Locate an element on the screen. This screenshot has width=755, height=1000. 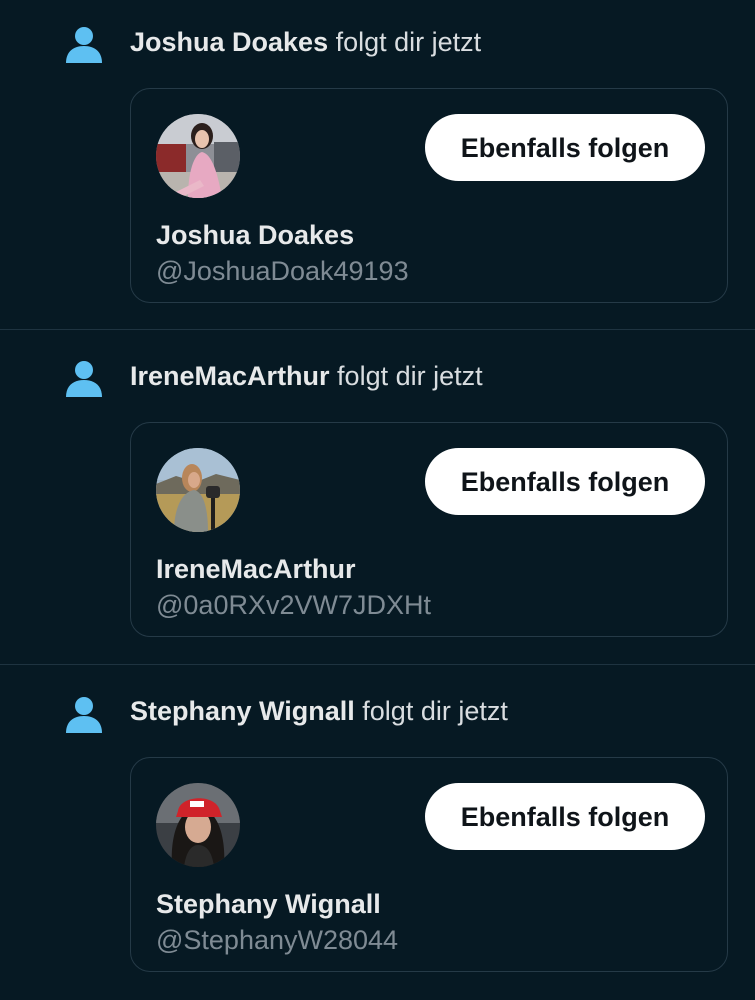
user-handle: @0a0RXv2VW7JDXHt is located at coordinates (293, 605).